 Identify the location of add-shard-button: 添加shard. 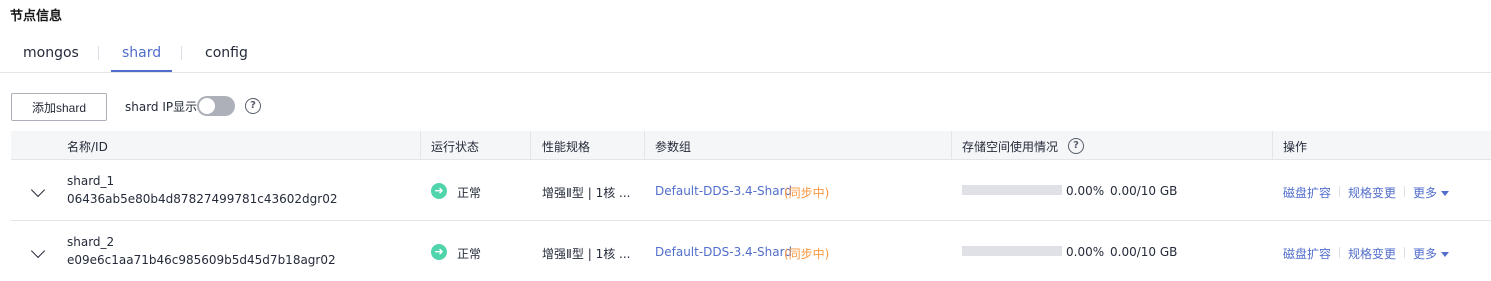
(59, 107).